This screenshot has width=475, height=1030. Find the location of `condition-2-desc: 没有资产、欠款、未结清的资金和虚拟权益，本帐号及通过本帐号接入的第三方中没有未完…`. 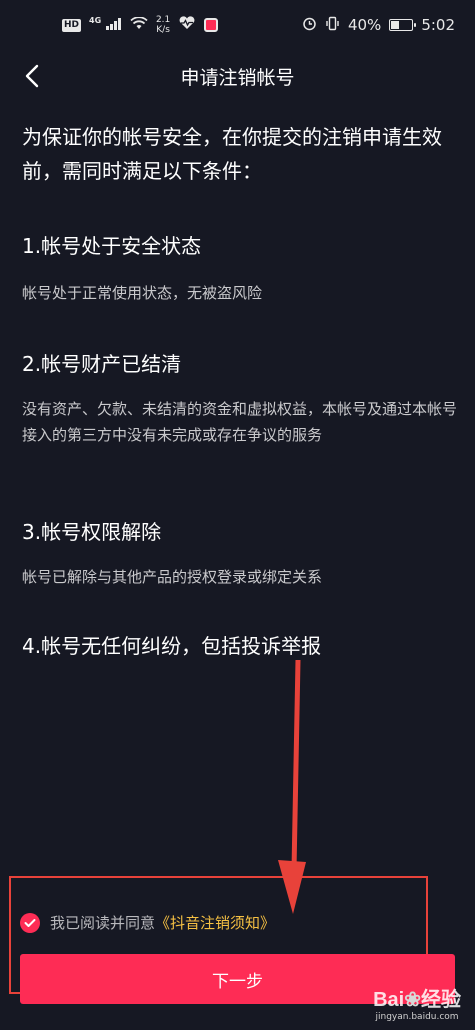

condition-2-desc: 没有资产、欠款、未结清的资金和虚拟权益，本帐号及通过本帐号接入的第三方中没有未完… is located at coordinates (240, 422).